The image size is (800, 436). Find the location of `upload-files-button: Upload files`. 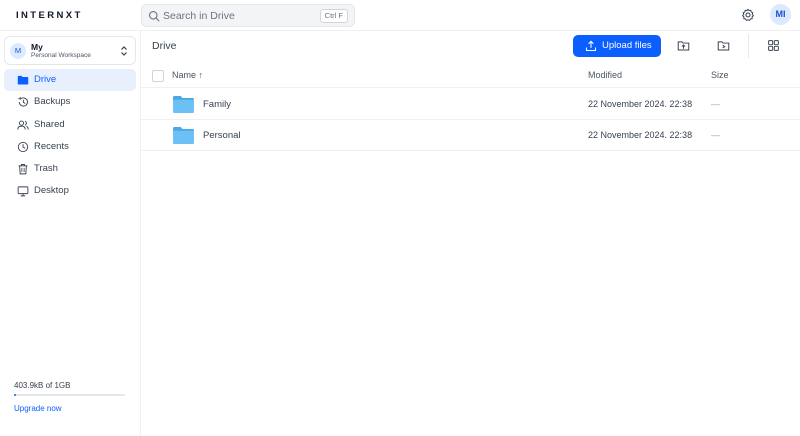

upload-files-button: Upload files is located at coordinates (617, 46).